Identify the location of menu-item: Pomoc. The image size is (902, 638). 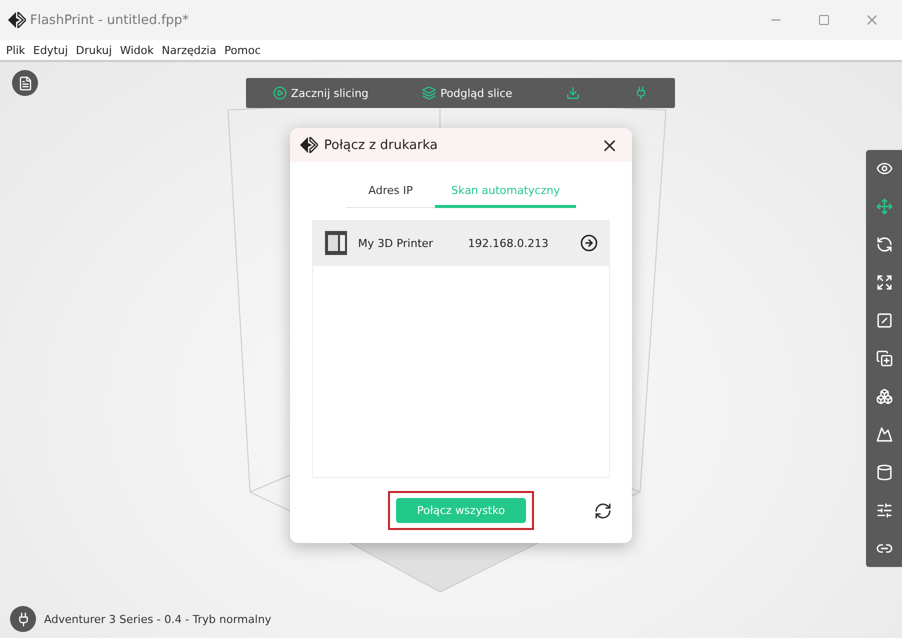
(242, 50).